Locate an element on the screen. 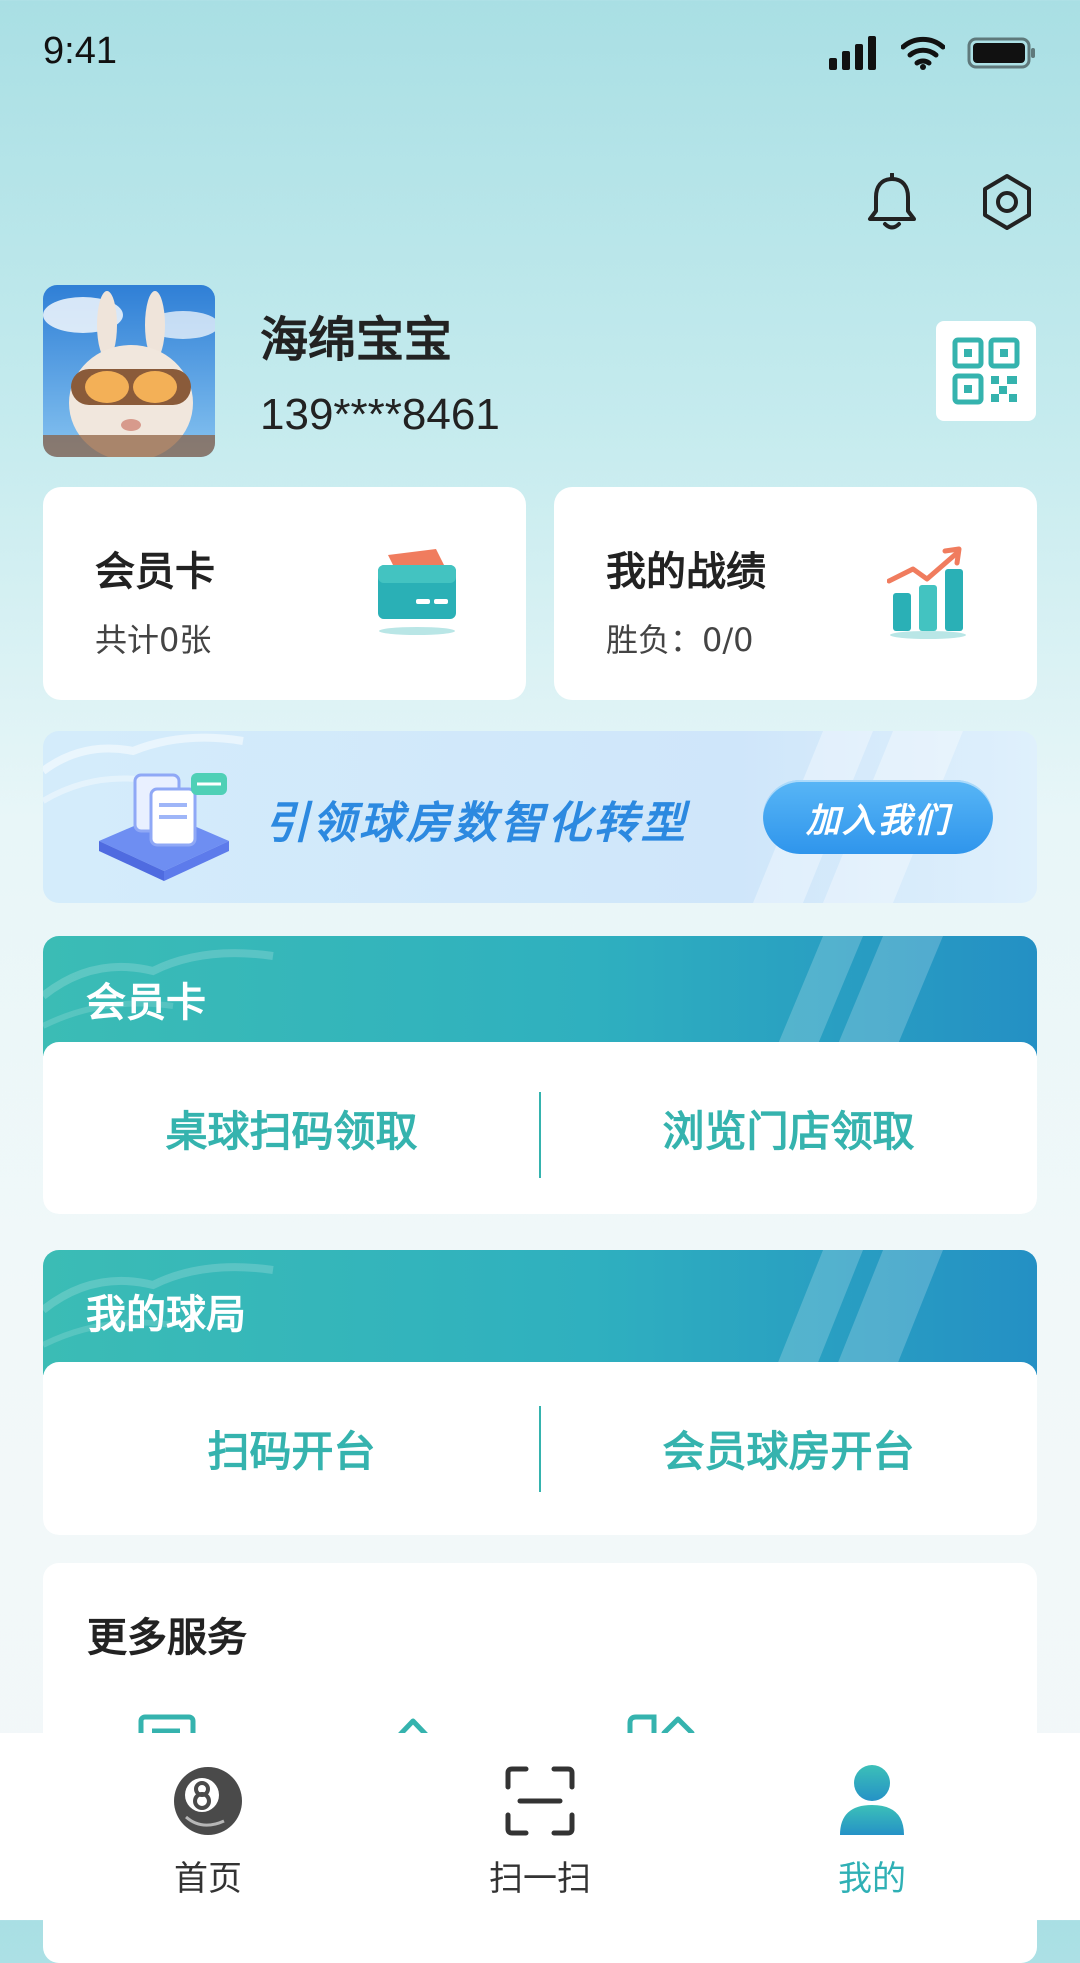 The height and width of the screenshot is (1963, 1080). member-card-section: 会员卡 桌球扫码领取 浏览门店领取 is located at coordinates (540, 1075).